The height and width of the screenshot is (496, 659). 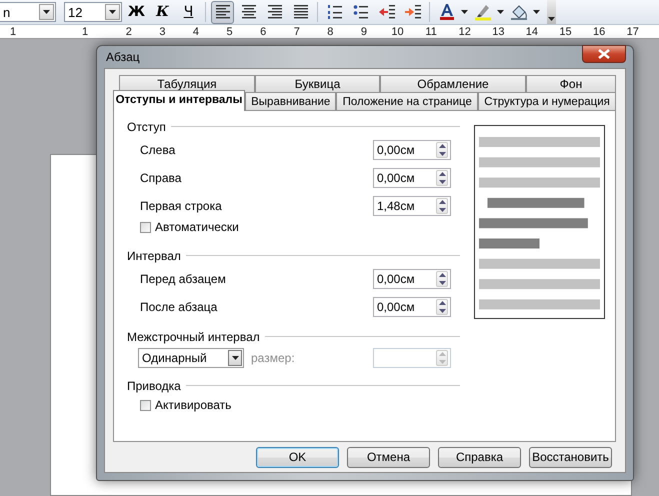 I want to click on toolbar-overflow-button, so click(x=551, y=12).